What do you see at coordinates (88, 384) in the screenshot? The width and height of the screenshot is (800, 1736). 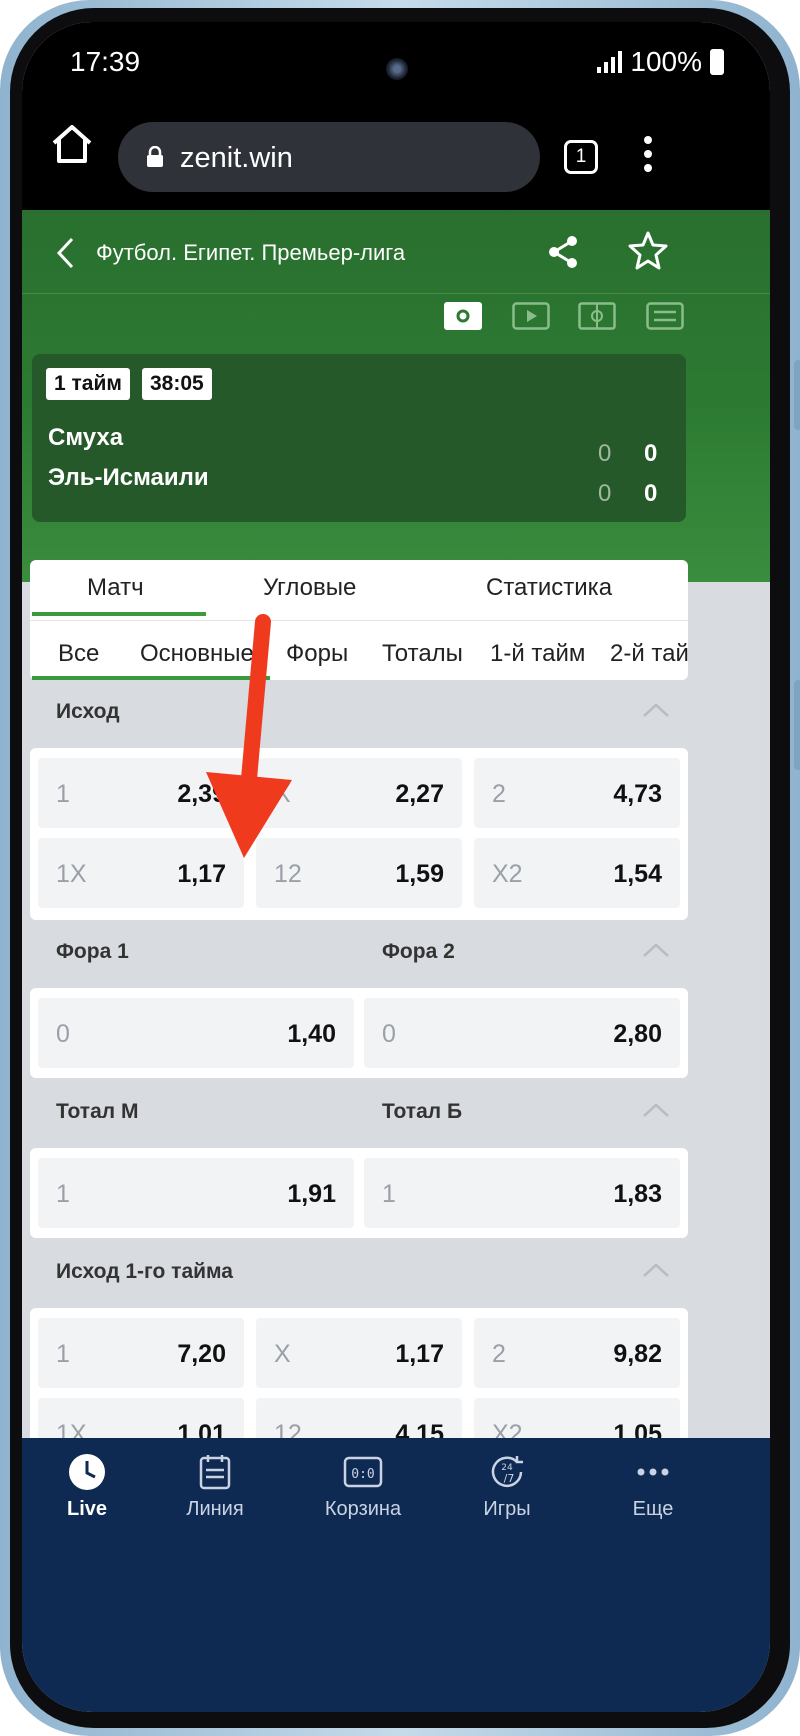 I see `period-badge: 1 тайм` at bounding box center [88, 384].